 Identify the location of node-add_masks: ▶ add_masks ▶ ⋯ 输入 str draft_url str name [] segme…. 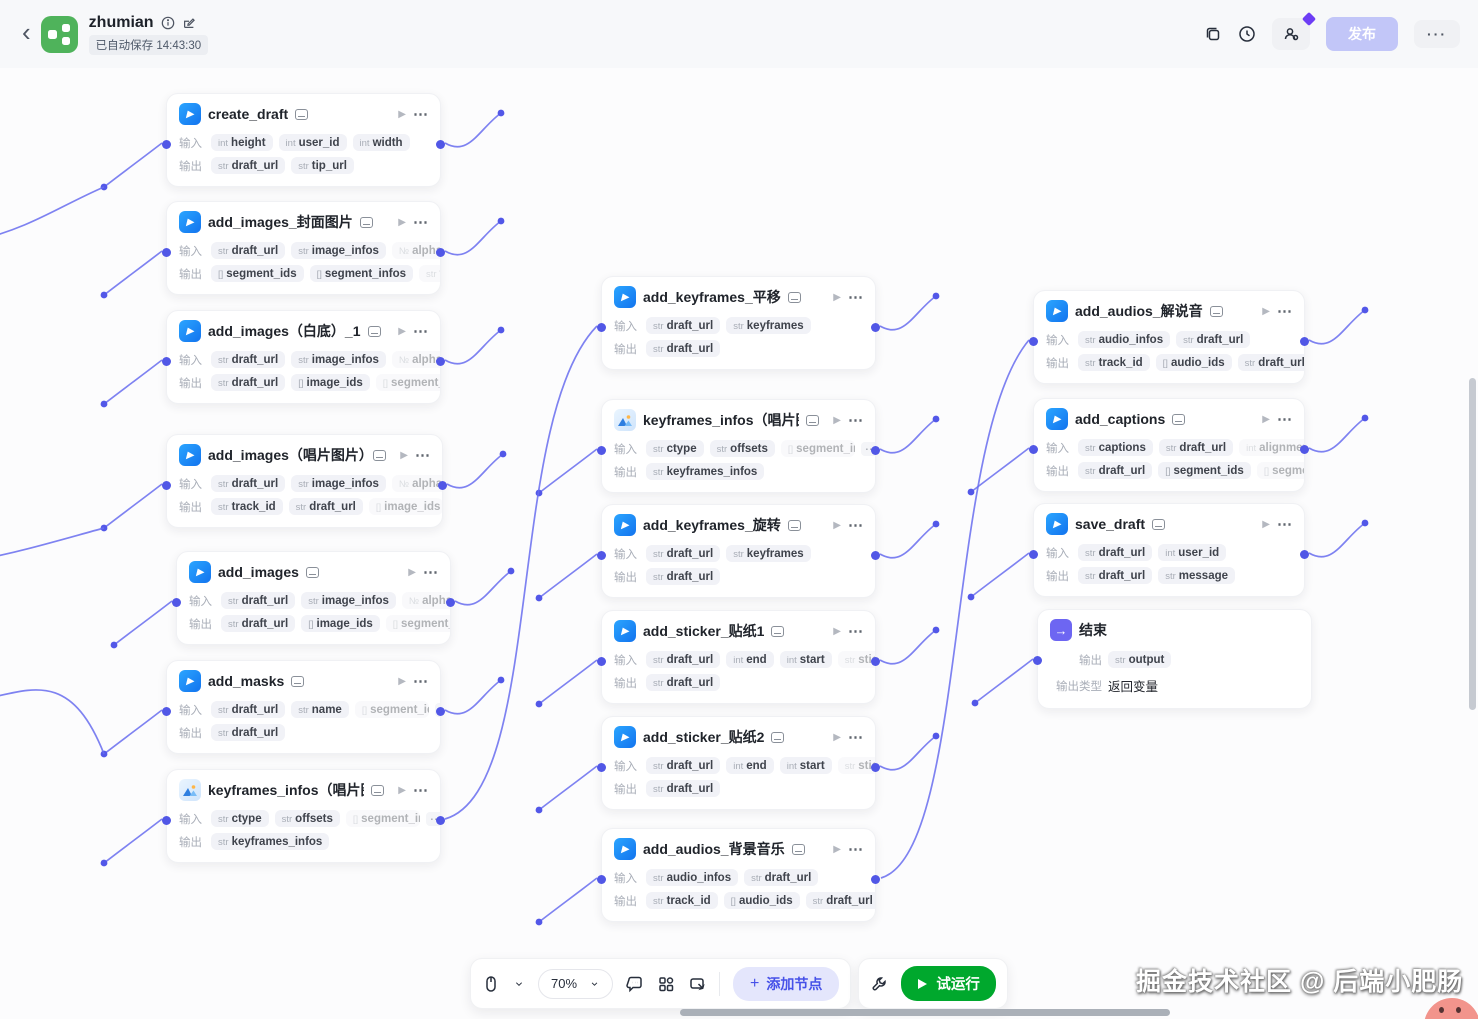
(303, 707).